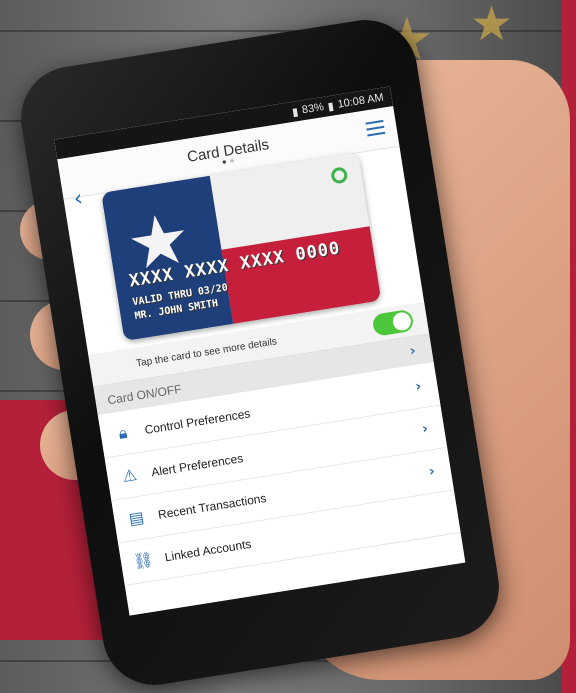 Image resolution: width=576 pixels, height=693 pixels. Describe the element at coordinates (143, 560) in the screenshot. I see `link-icon: ⛓` at that location.